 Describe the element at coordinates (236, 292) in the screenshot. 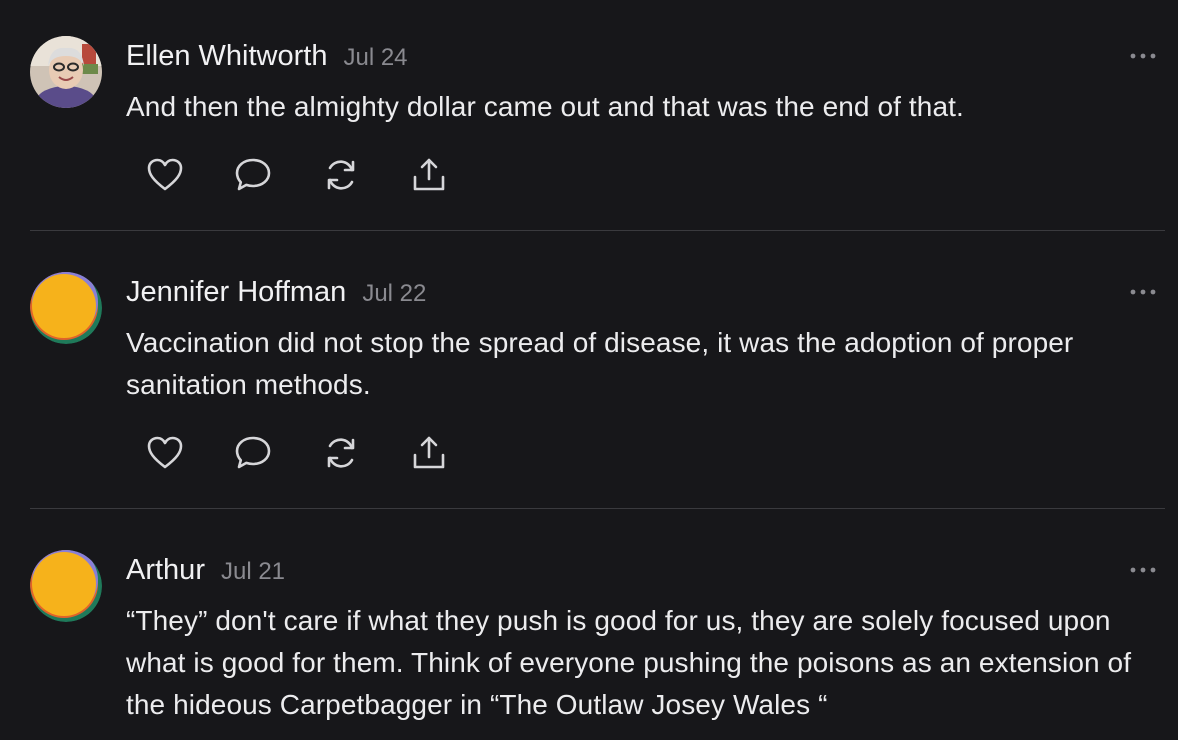

I see `author-name: Jennifer Hoffman` at that location.